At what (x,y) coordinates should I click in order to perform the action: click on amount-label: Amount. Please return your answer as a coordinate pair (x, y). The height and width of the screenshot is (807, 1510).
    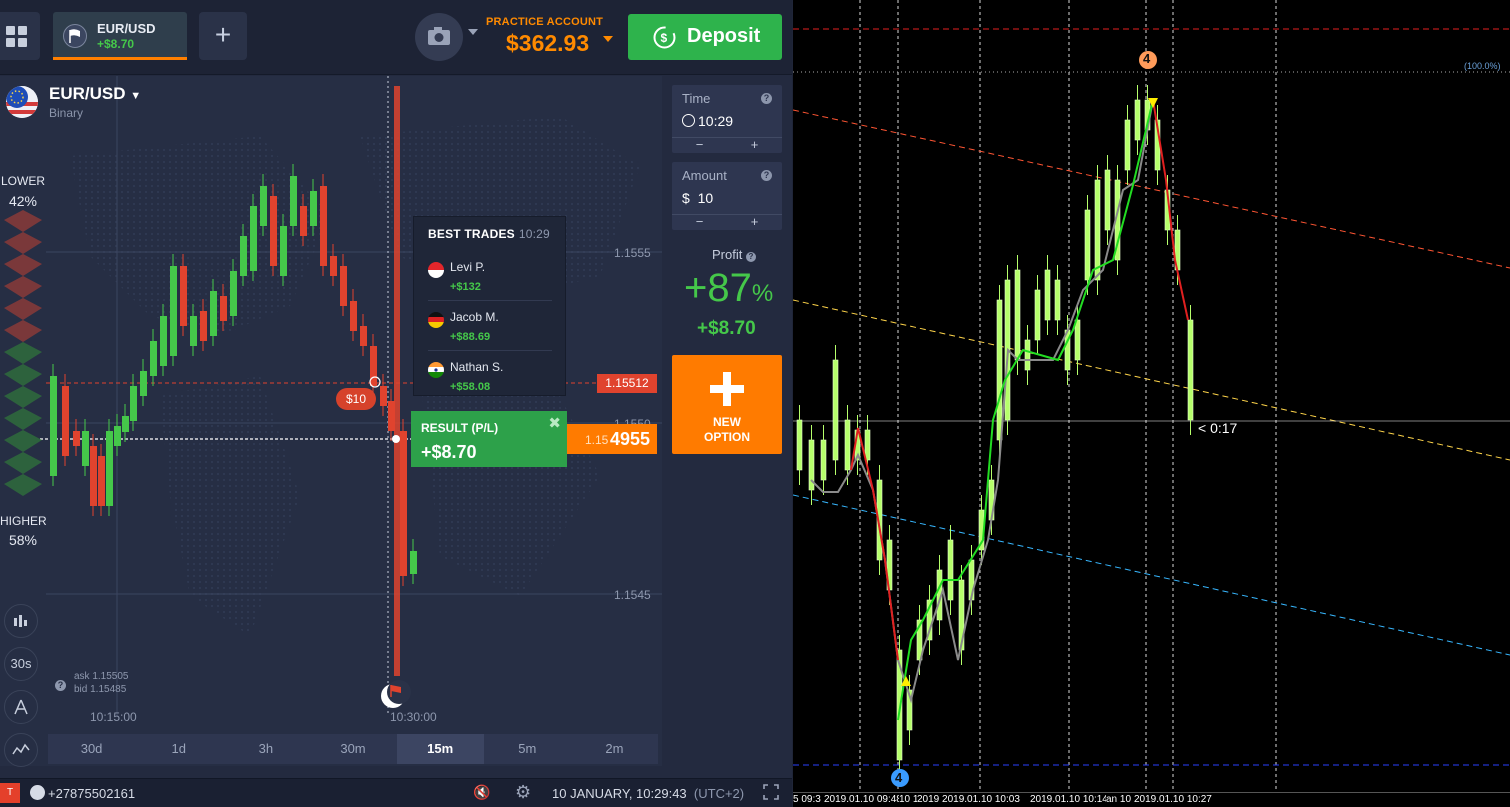
    Looking at the image, I should click on (704, 175).